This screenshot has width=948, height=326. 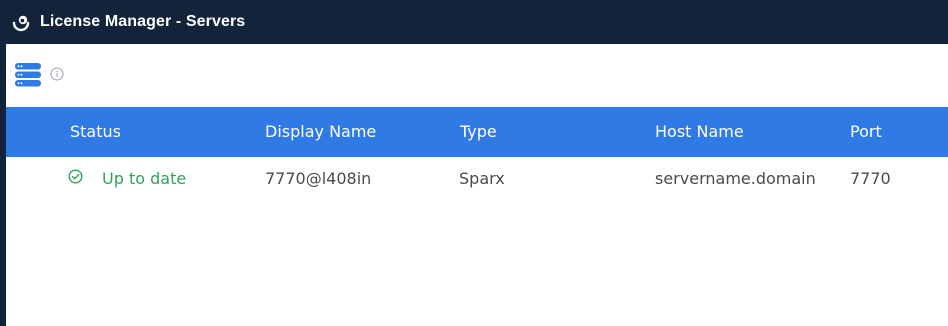 What do you see at coordinates (28, 75) in the screenshot?
I see `server-list-icon` at bounding box center [28, 75].